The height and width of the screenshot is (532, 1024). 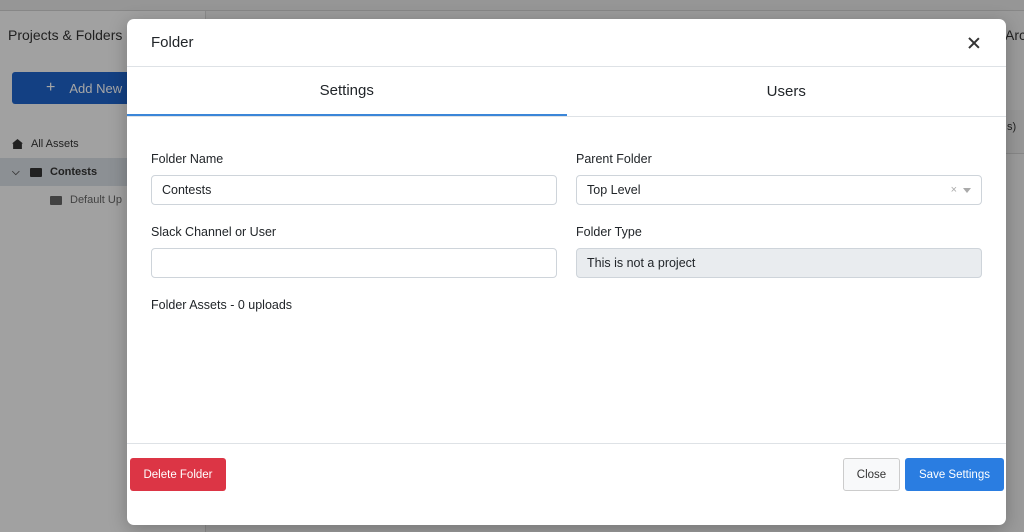 What do you see at coordinates (187, 159) in the screenshot?
I see `folder-name-label: Folder Name` at bounding box center [187, 159].